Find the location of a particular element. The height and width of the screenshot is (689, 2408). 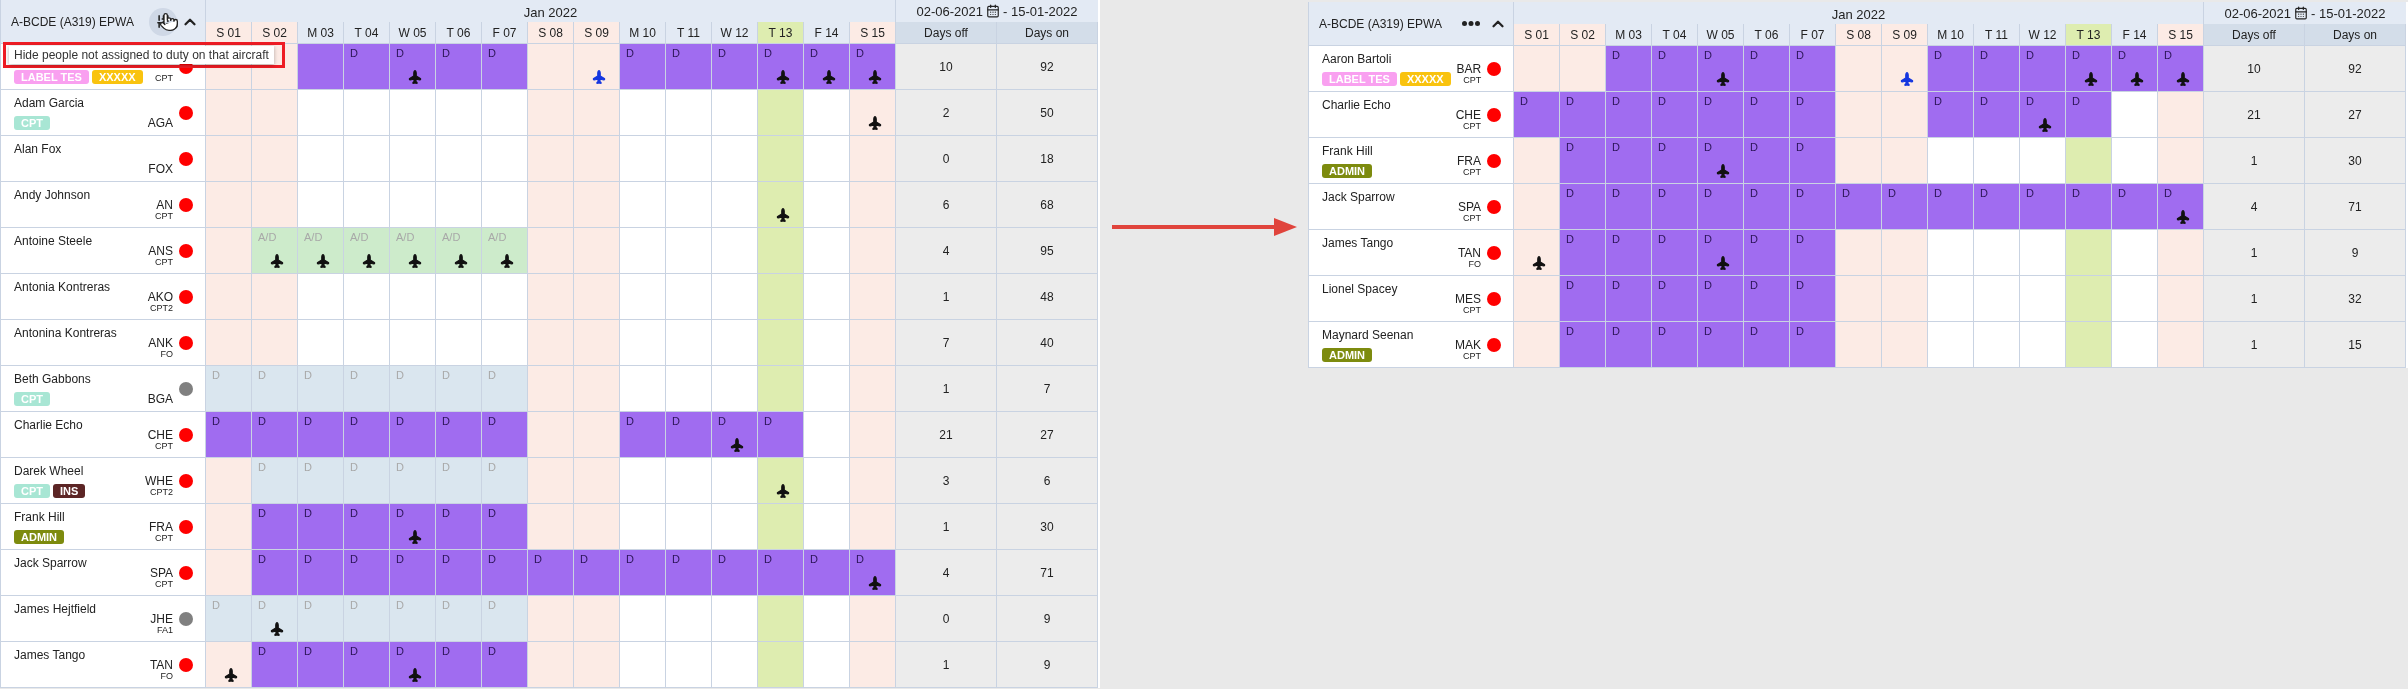

person-name: Lionel Spacey is located at coordinates (1360, 289).